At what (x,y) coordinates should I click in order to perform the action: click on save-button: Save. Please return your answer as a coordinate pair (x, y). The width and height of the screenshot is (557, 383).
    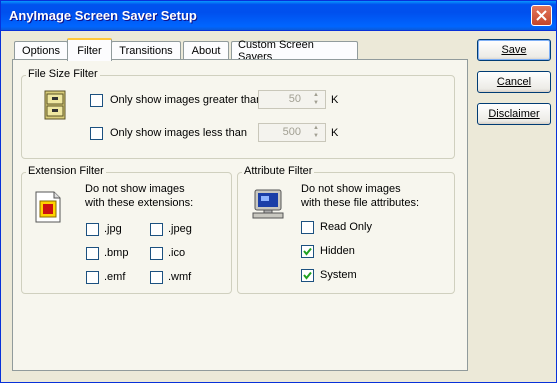
    Looking at the image, I should click on (514, 50).